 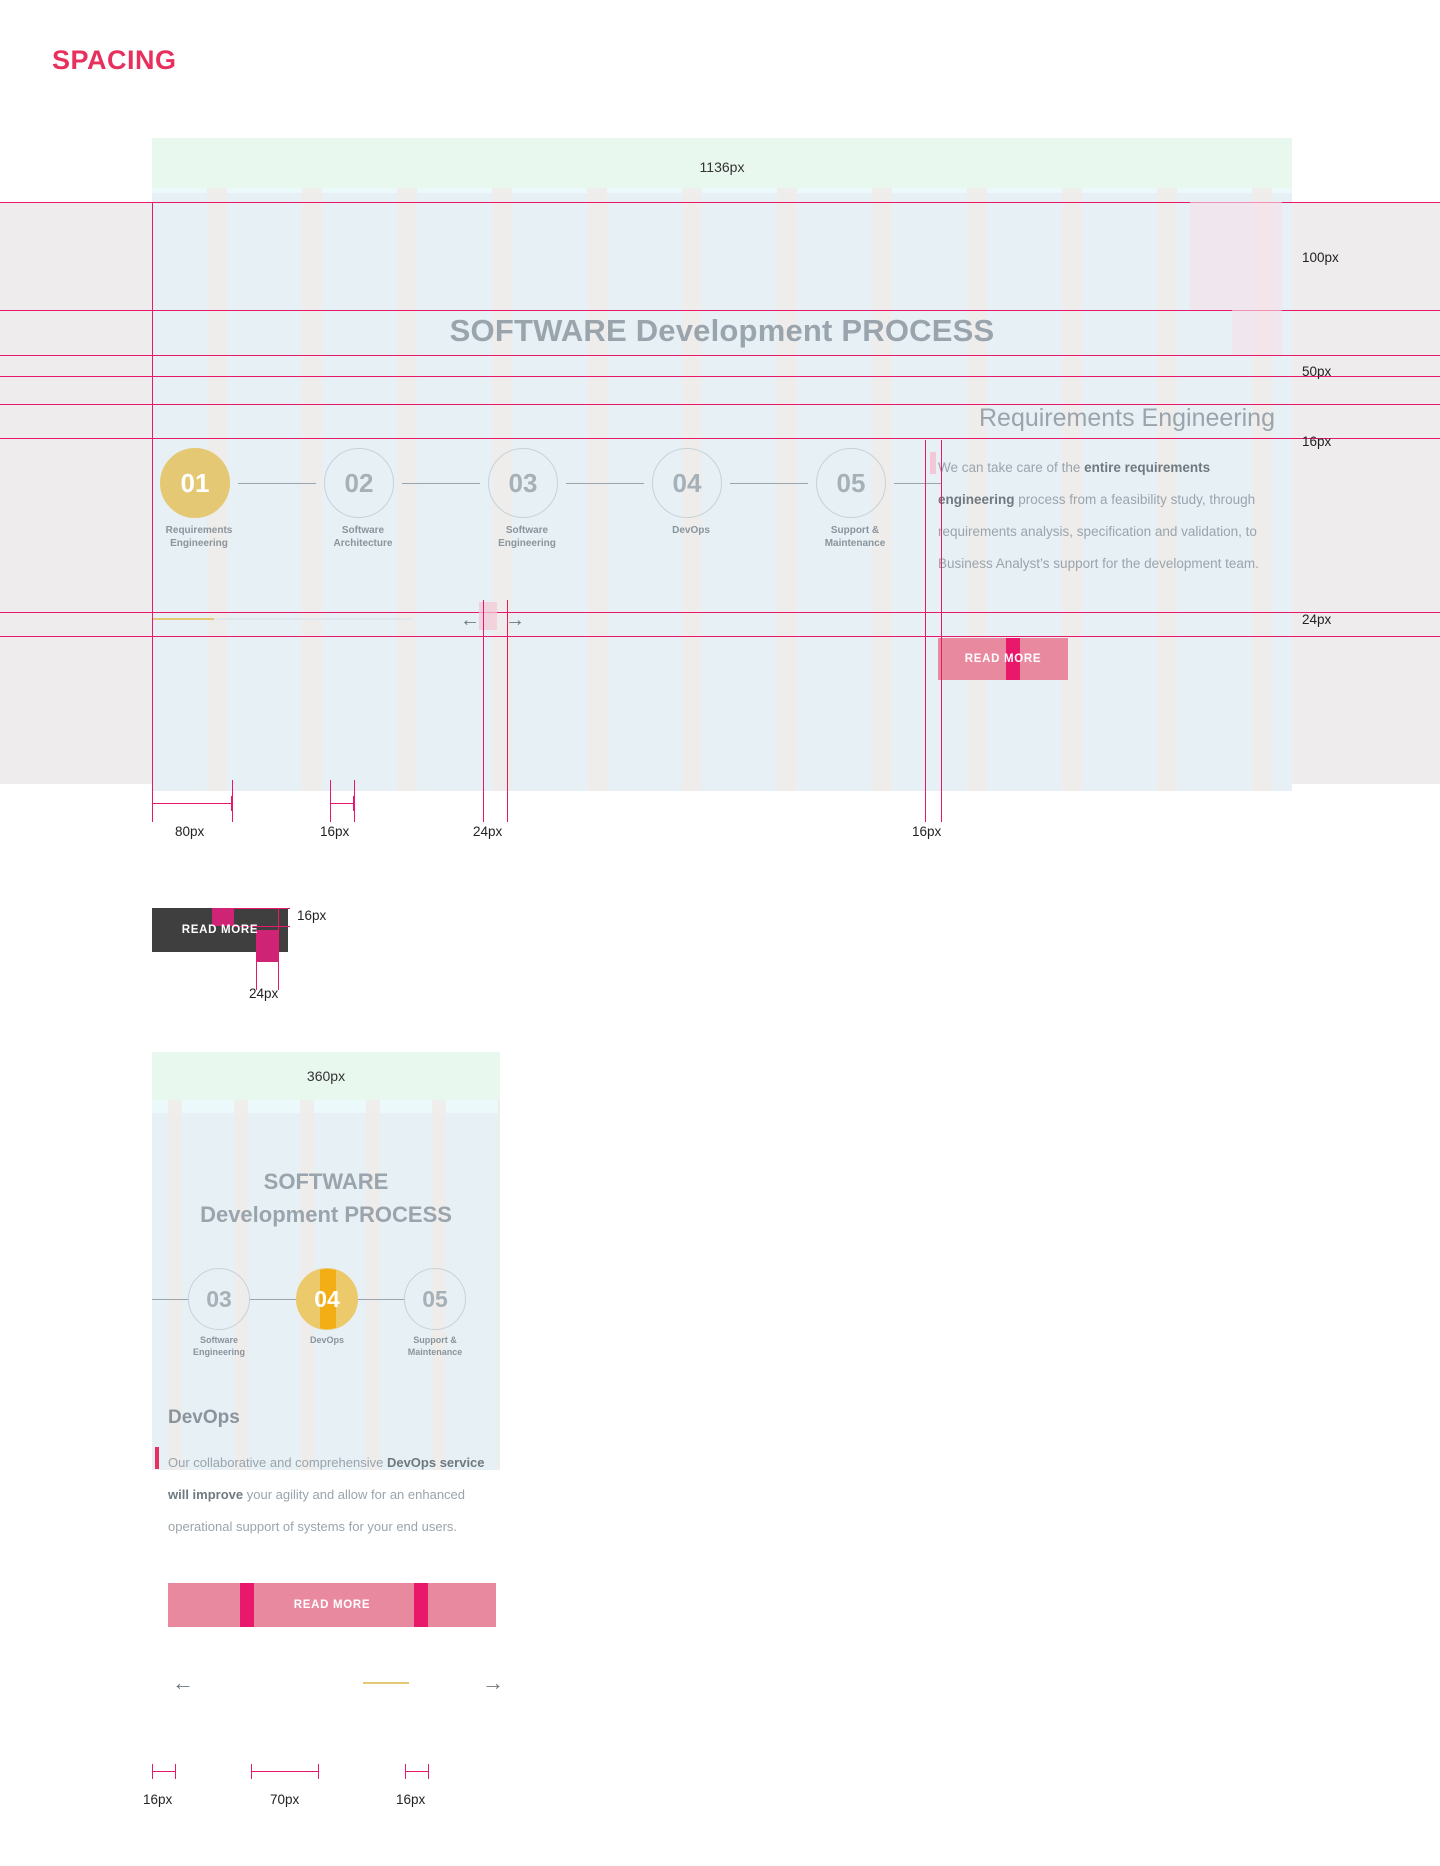 I want to click on tick-bar-80px, so click(x=192, y=803).